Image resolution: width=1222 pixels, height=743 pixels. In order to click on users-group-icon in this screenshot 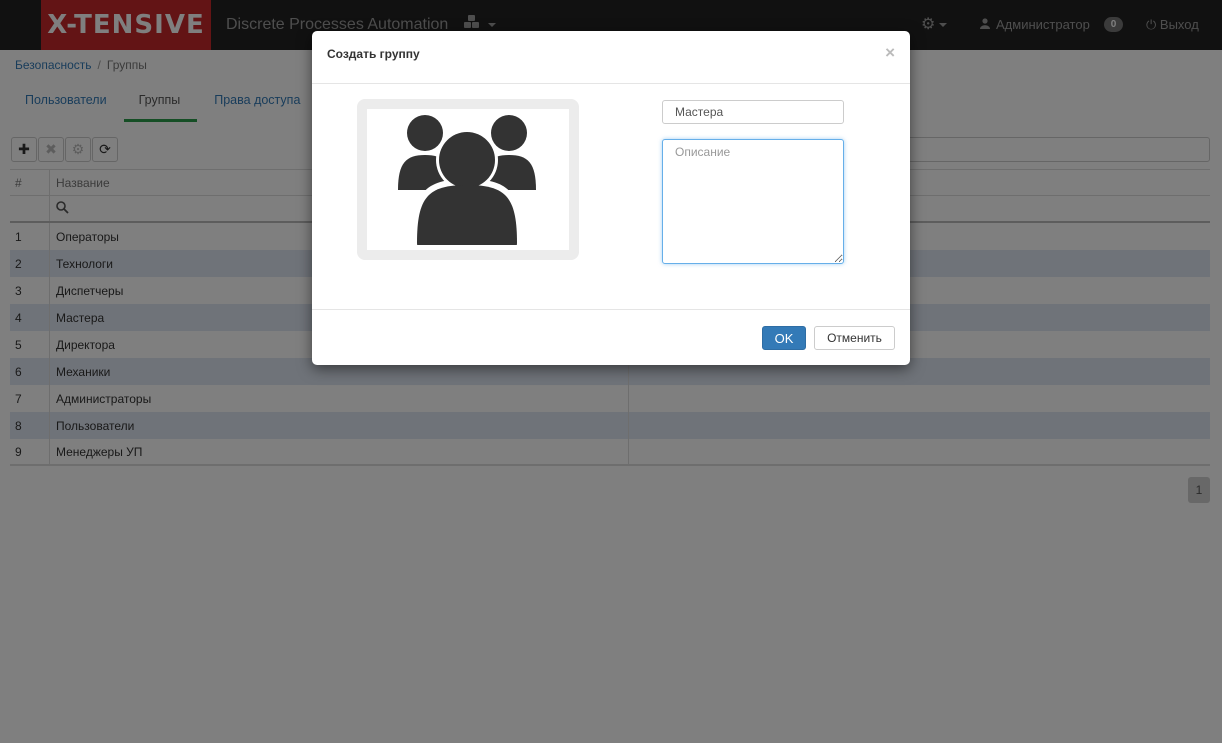, I will do `click(467, 179)`.